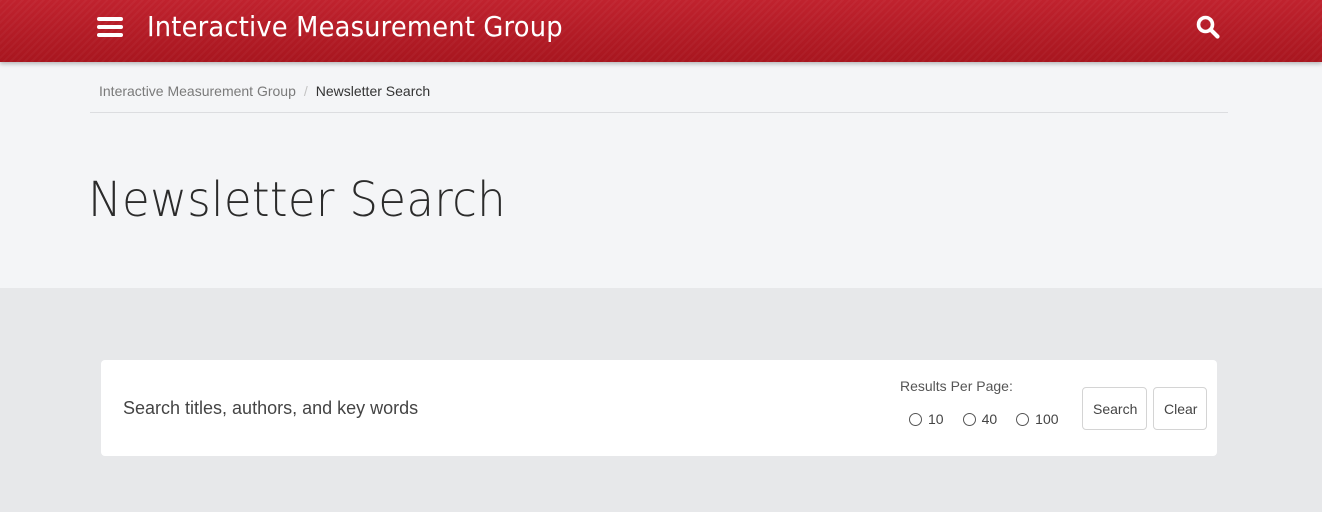  What do you see at coordinates (373, 91) in the screenshot?
I see `breadcrumb-item-current: Newsletter Search` at bounding box center [373, 91].